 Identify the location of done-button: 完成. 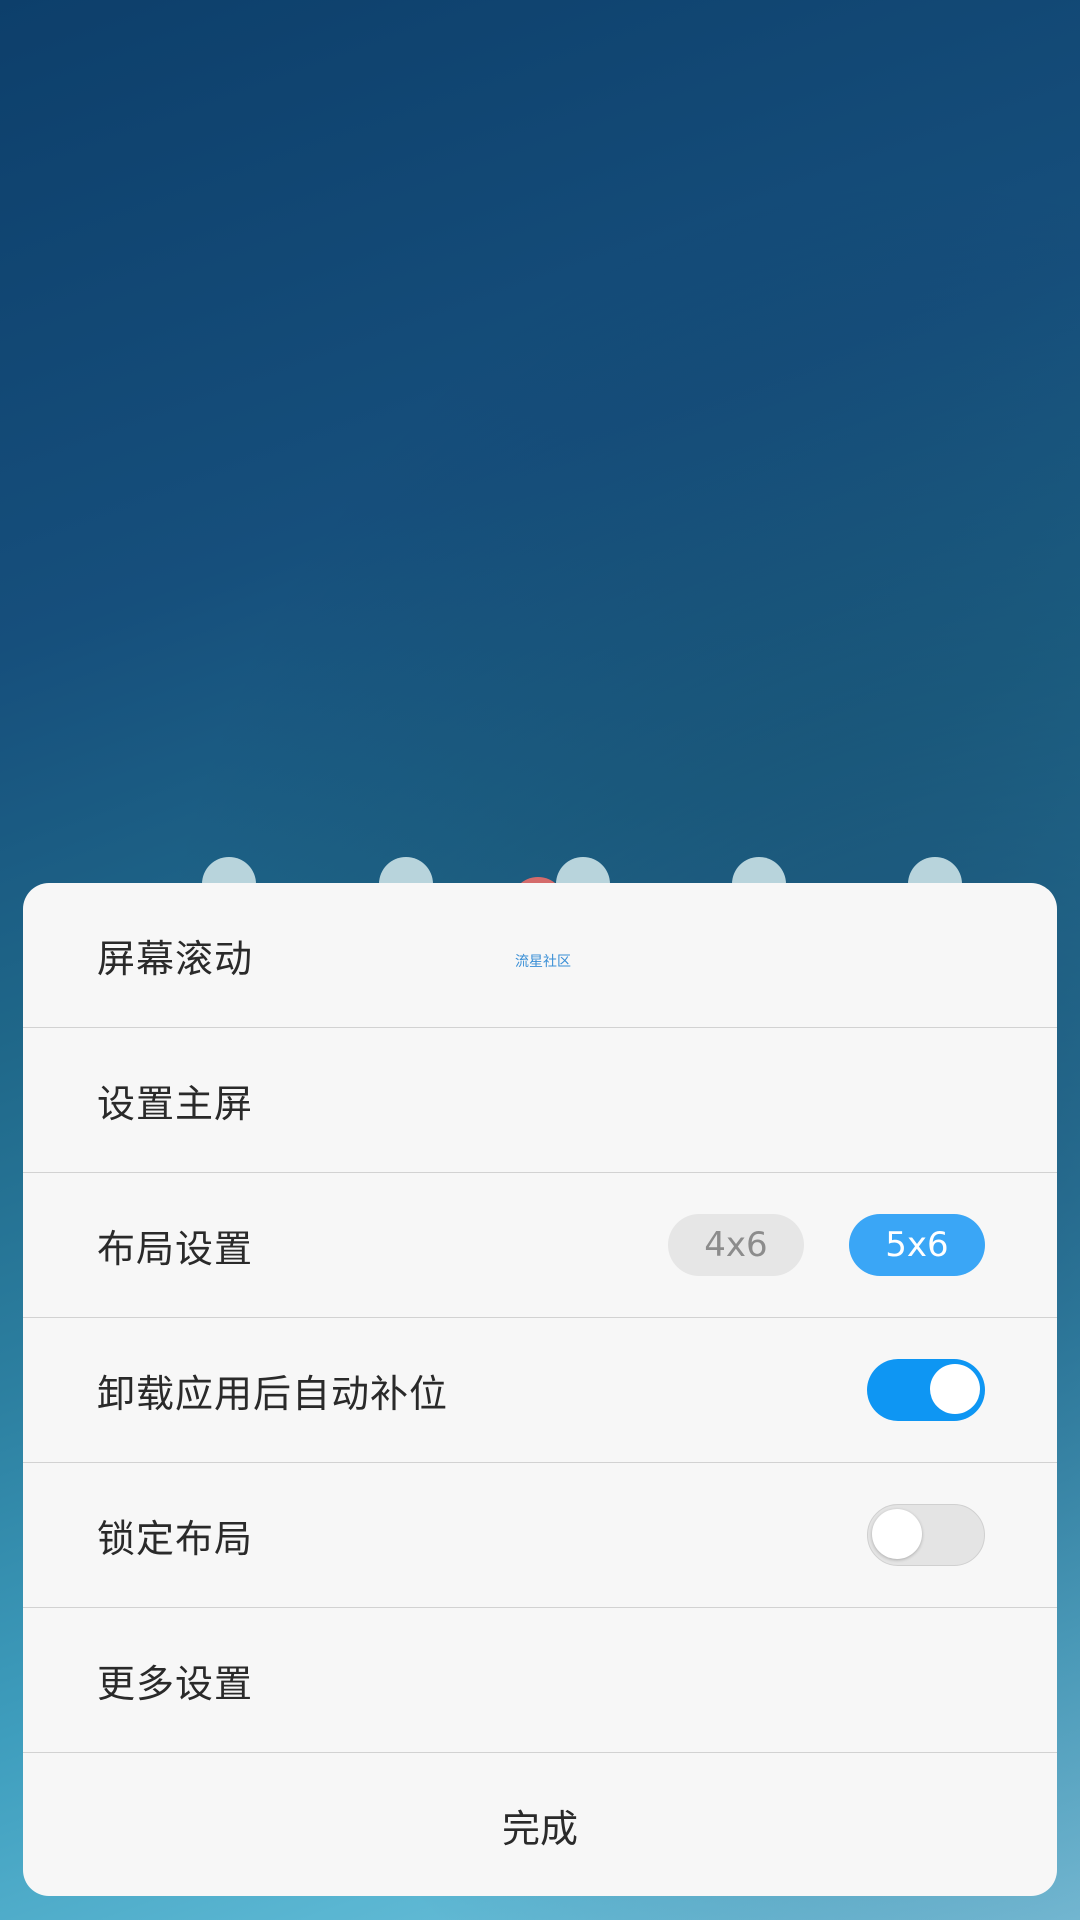
(540, 1824).